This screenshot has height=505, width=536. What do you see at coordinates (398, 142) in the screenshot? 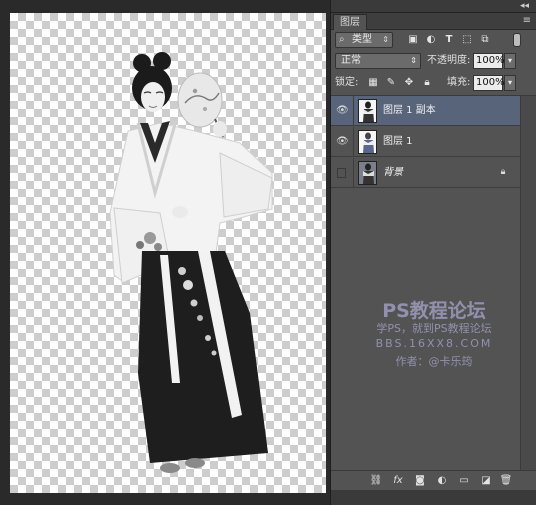
I see `layer-name: 图层 1` at bounding box center [398, 142].